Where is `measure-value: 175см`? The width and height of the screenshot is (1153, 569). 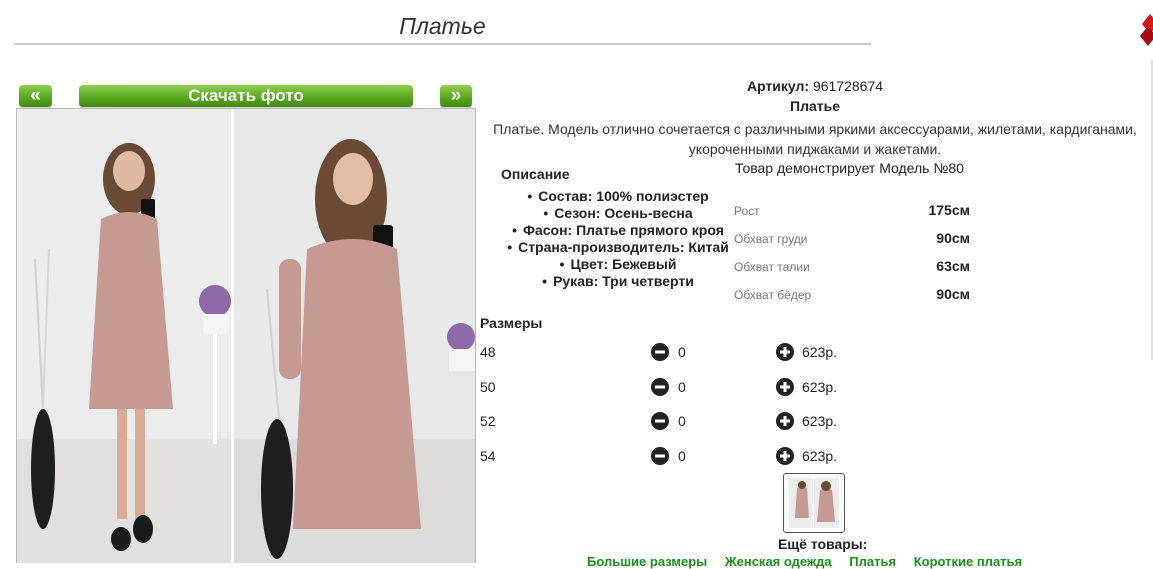 measure-value: 175см is located at coordinates (949, 210).